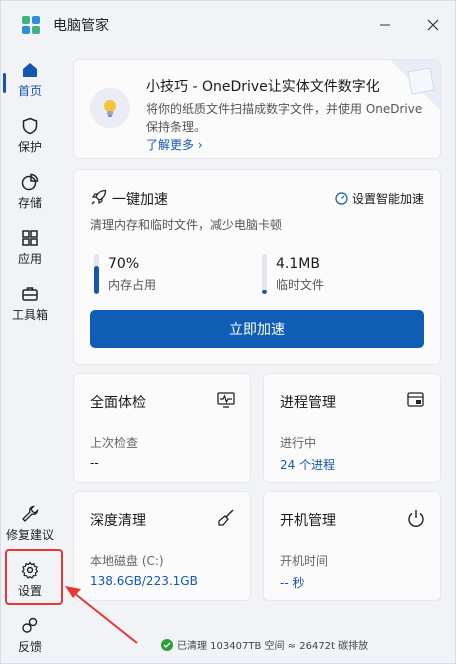  Describe the element at coordinates (29, 647) in the screenshot. I see `sidebar-item-label: 反馈` at that location.